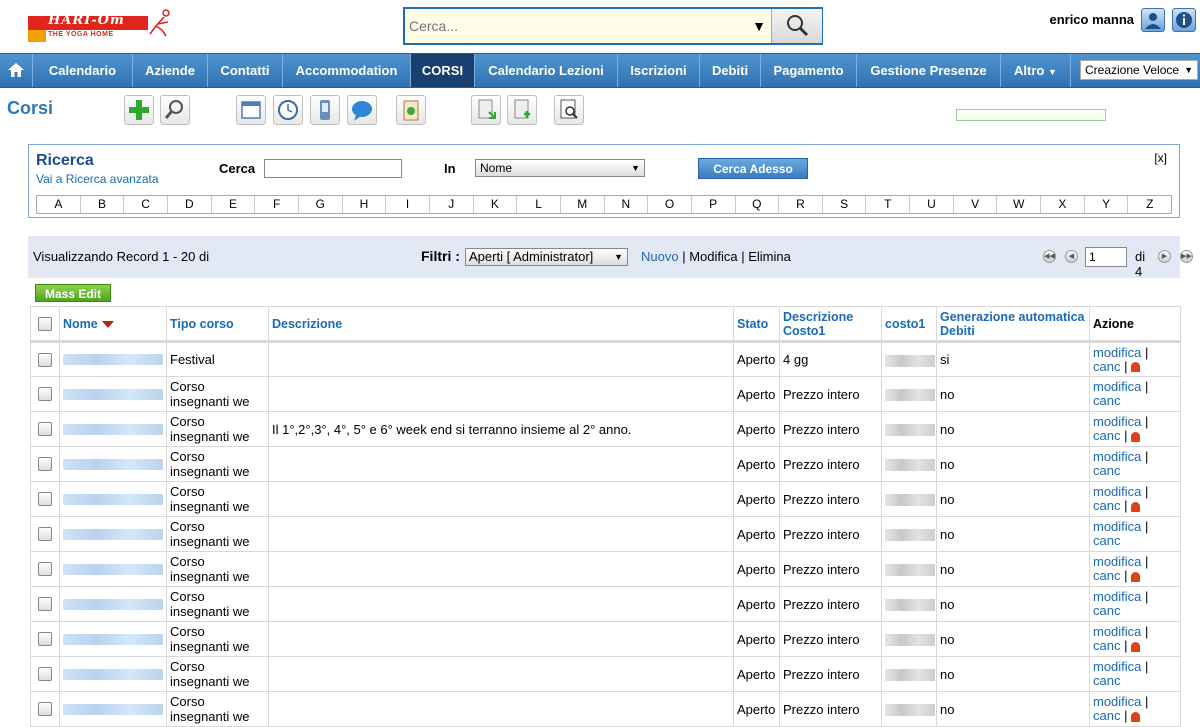  I want to click on global-search-input, so click(575, 26).